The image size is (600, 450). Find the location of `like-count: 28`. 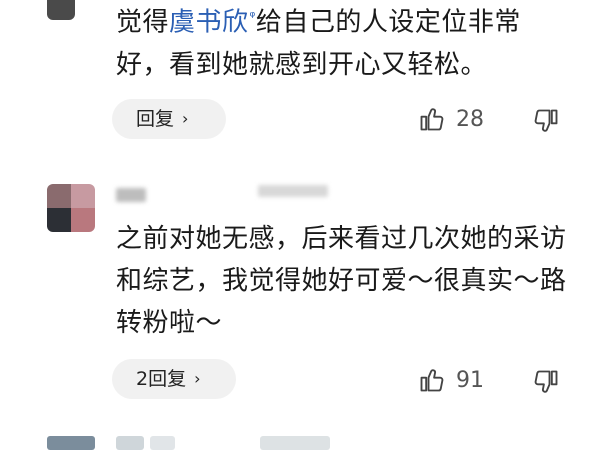

like-count: 28 is located at coordinates (470, 119).